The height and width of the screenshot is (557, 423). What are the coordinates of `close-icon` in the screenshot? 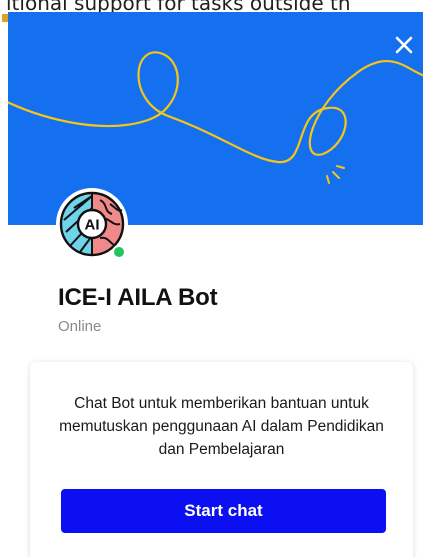 It's located at (404, 45).